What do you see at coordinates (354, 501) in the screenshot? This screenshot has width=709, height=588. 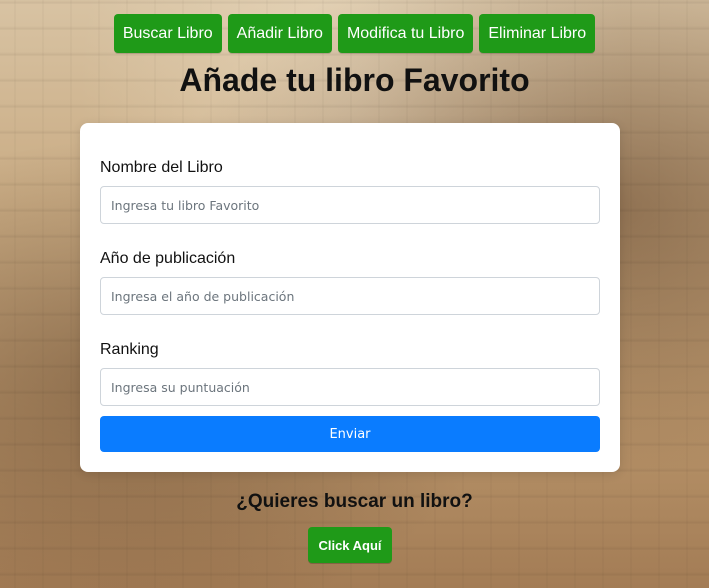 I see `search-question: ¿Quieres buscar un libro?` at bounding box center [354, 501].